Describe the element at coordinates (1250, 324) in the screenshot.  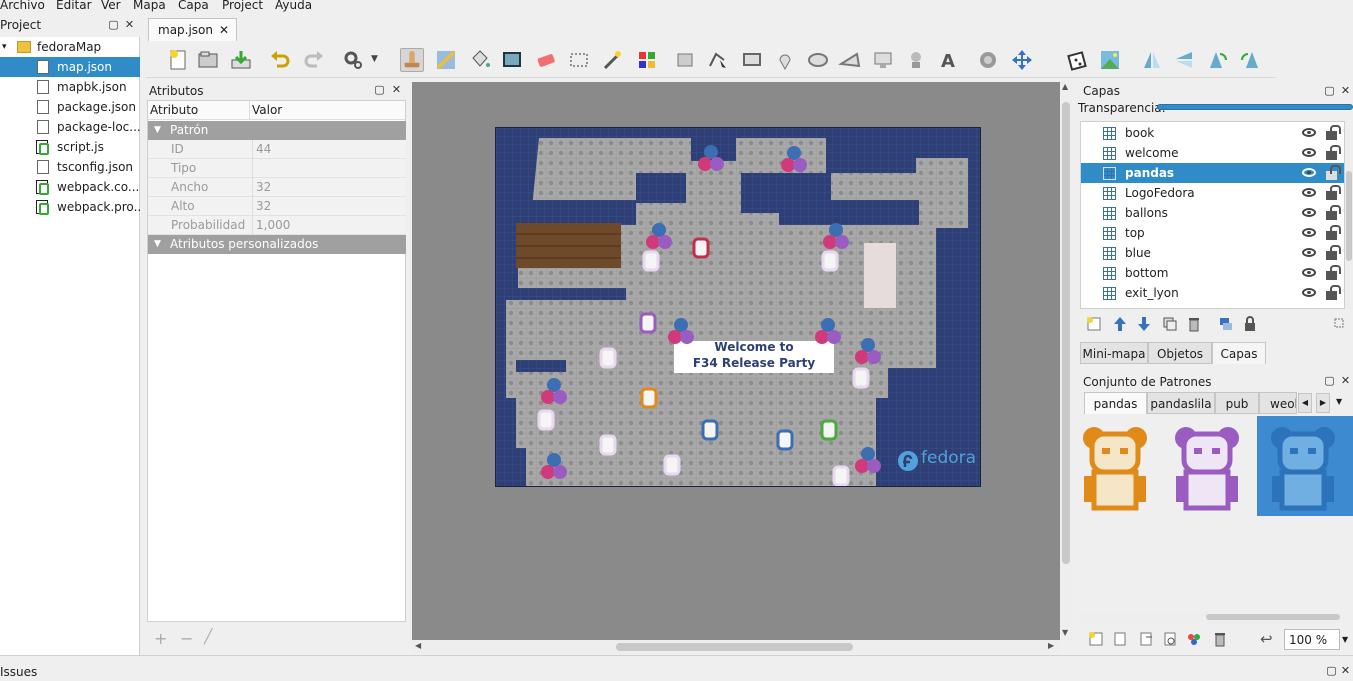
I see `lock-all-icon` at that location.